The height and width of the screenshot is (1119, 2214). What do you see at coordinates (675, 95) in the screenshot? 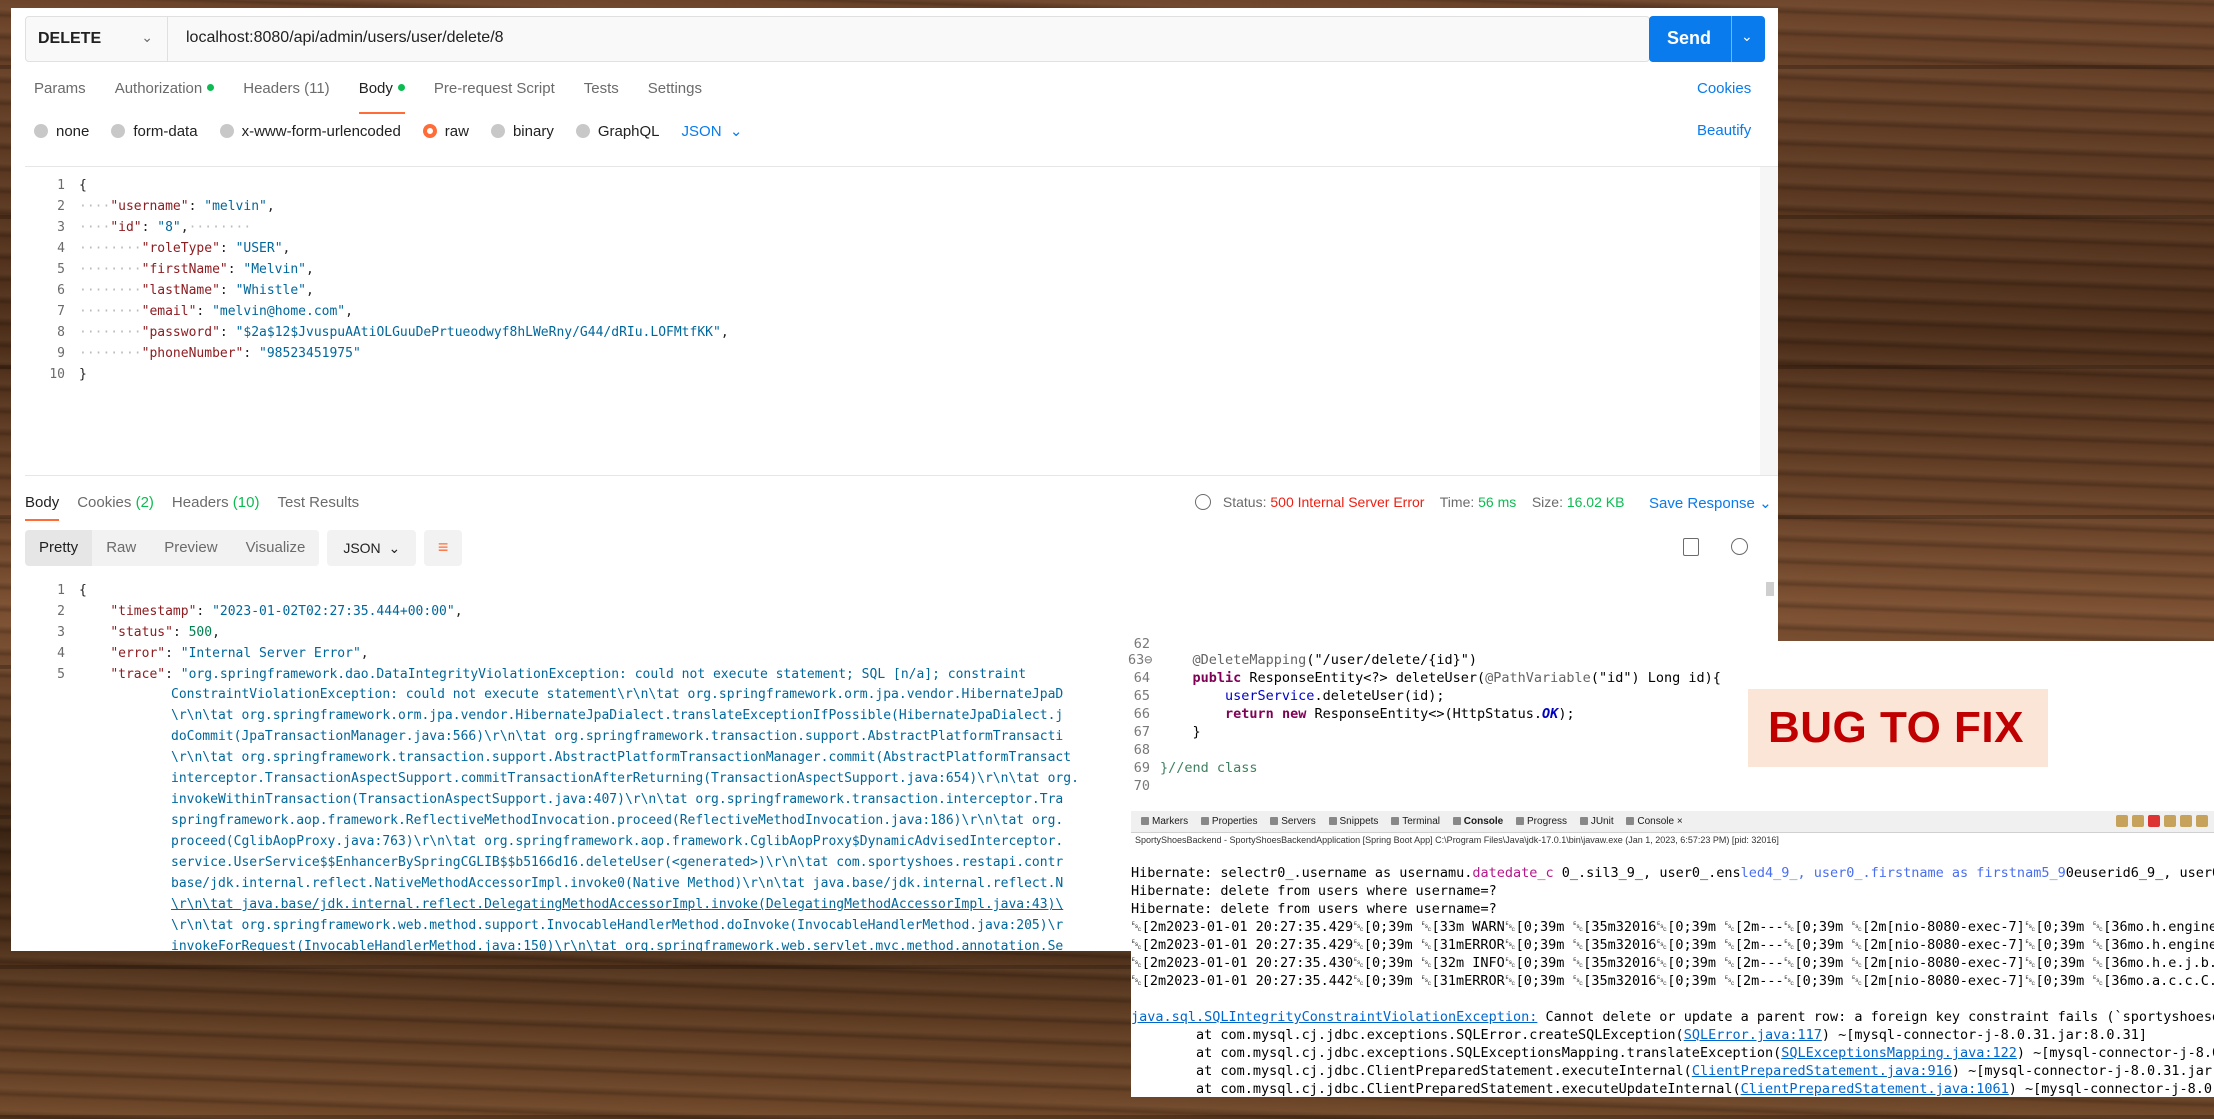
I see `tab-settings: Settings` at bounding box center [675, 95].